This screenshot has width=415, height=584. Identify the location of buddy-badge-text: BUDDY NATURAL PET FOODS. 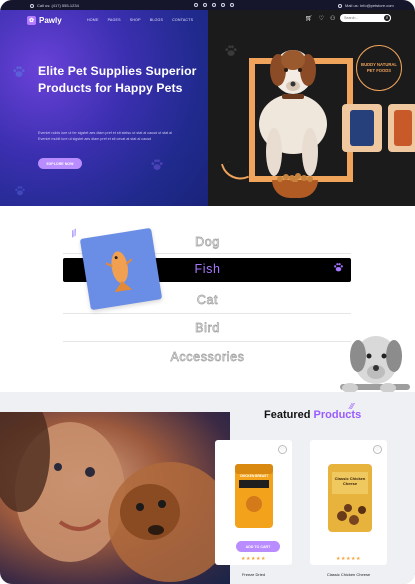
(379, 67).